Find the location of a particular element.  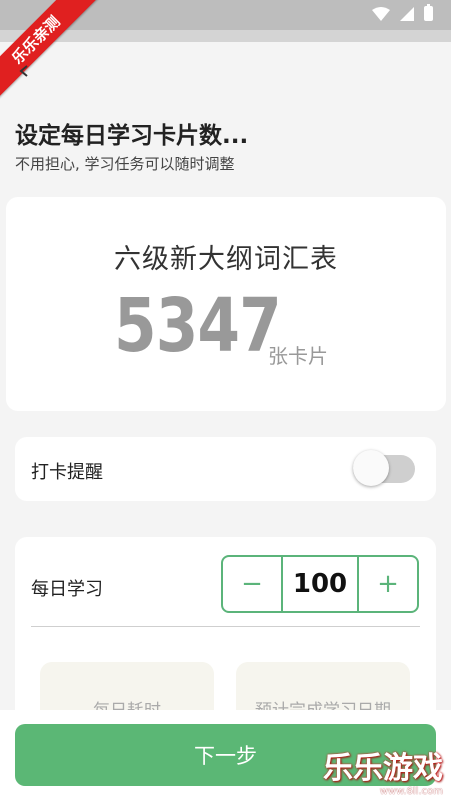

daily-study-label: 每日学习 is located at coordinates (67, 589).